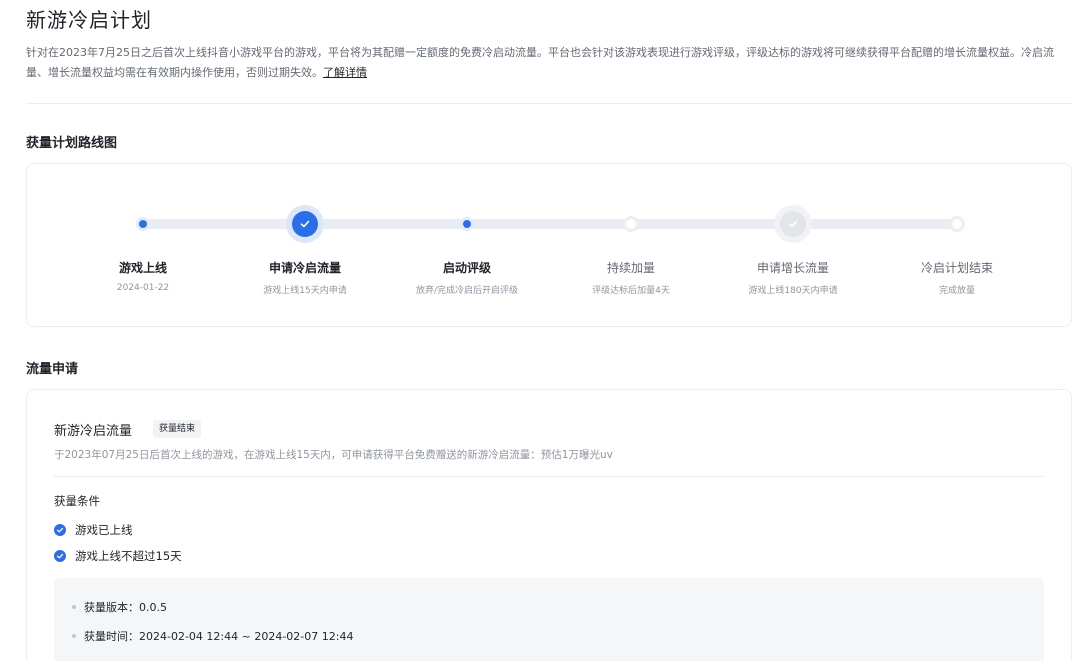 The width and height of the screenshot is (1080, 661). Describe the element at coordinates (549, 103) in the screenshot. I see `top-divider` at that location.